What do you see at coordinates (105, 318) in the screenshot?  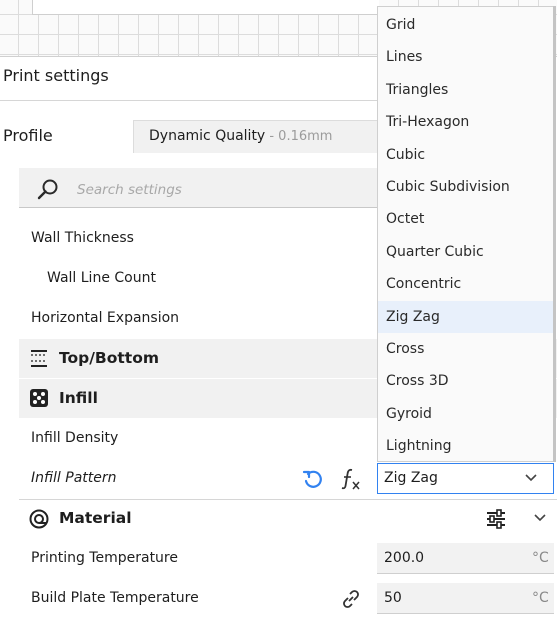 I see `setting-horizontal-expansion: Horizontal Expansion` at bounding box center [105, 318].